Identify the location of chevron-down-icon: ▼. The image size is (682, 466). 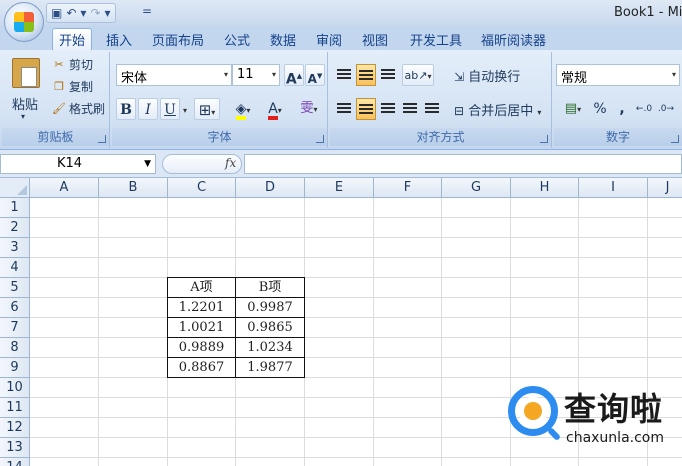
(147, 164).